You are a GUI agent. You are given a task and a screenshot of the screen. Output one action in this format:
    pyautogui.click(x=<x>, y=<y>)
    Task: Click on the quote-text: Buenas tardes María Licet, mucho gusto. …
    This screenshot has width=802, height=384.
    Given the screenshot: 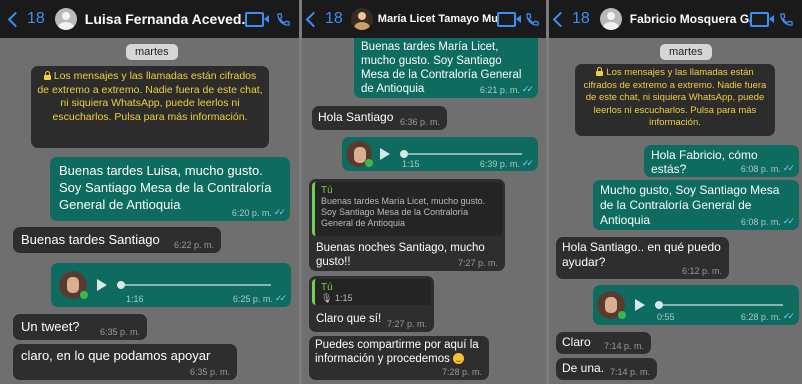 What is the action you would take?
    pyautogui.click(x=403, y=212)
    